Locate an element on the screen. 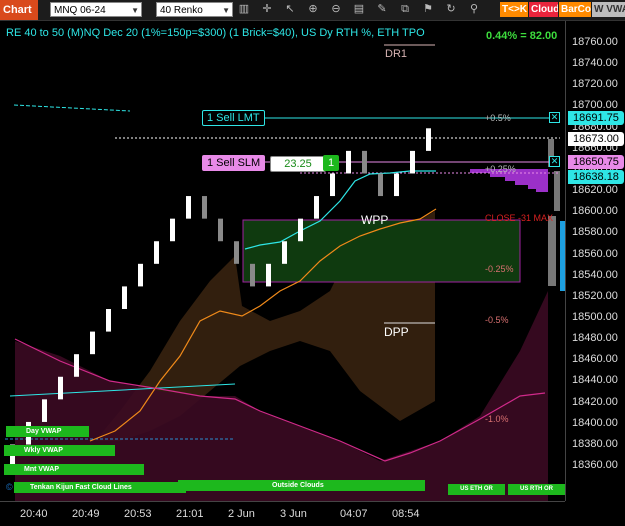 The width and height of the screenshot is (625, 526). time-tick-label: 20:49 is located at coordinates (86, 514).